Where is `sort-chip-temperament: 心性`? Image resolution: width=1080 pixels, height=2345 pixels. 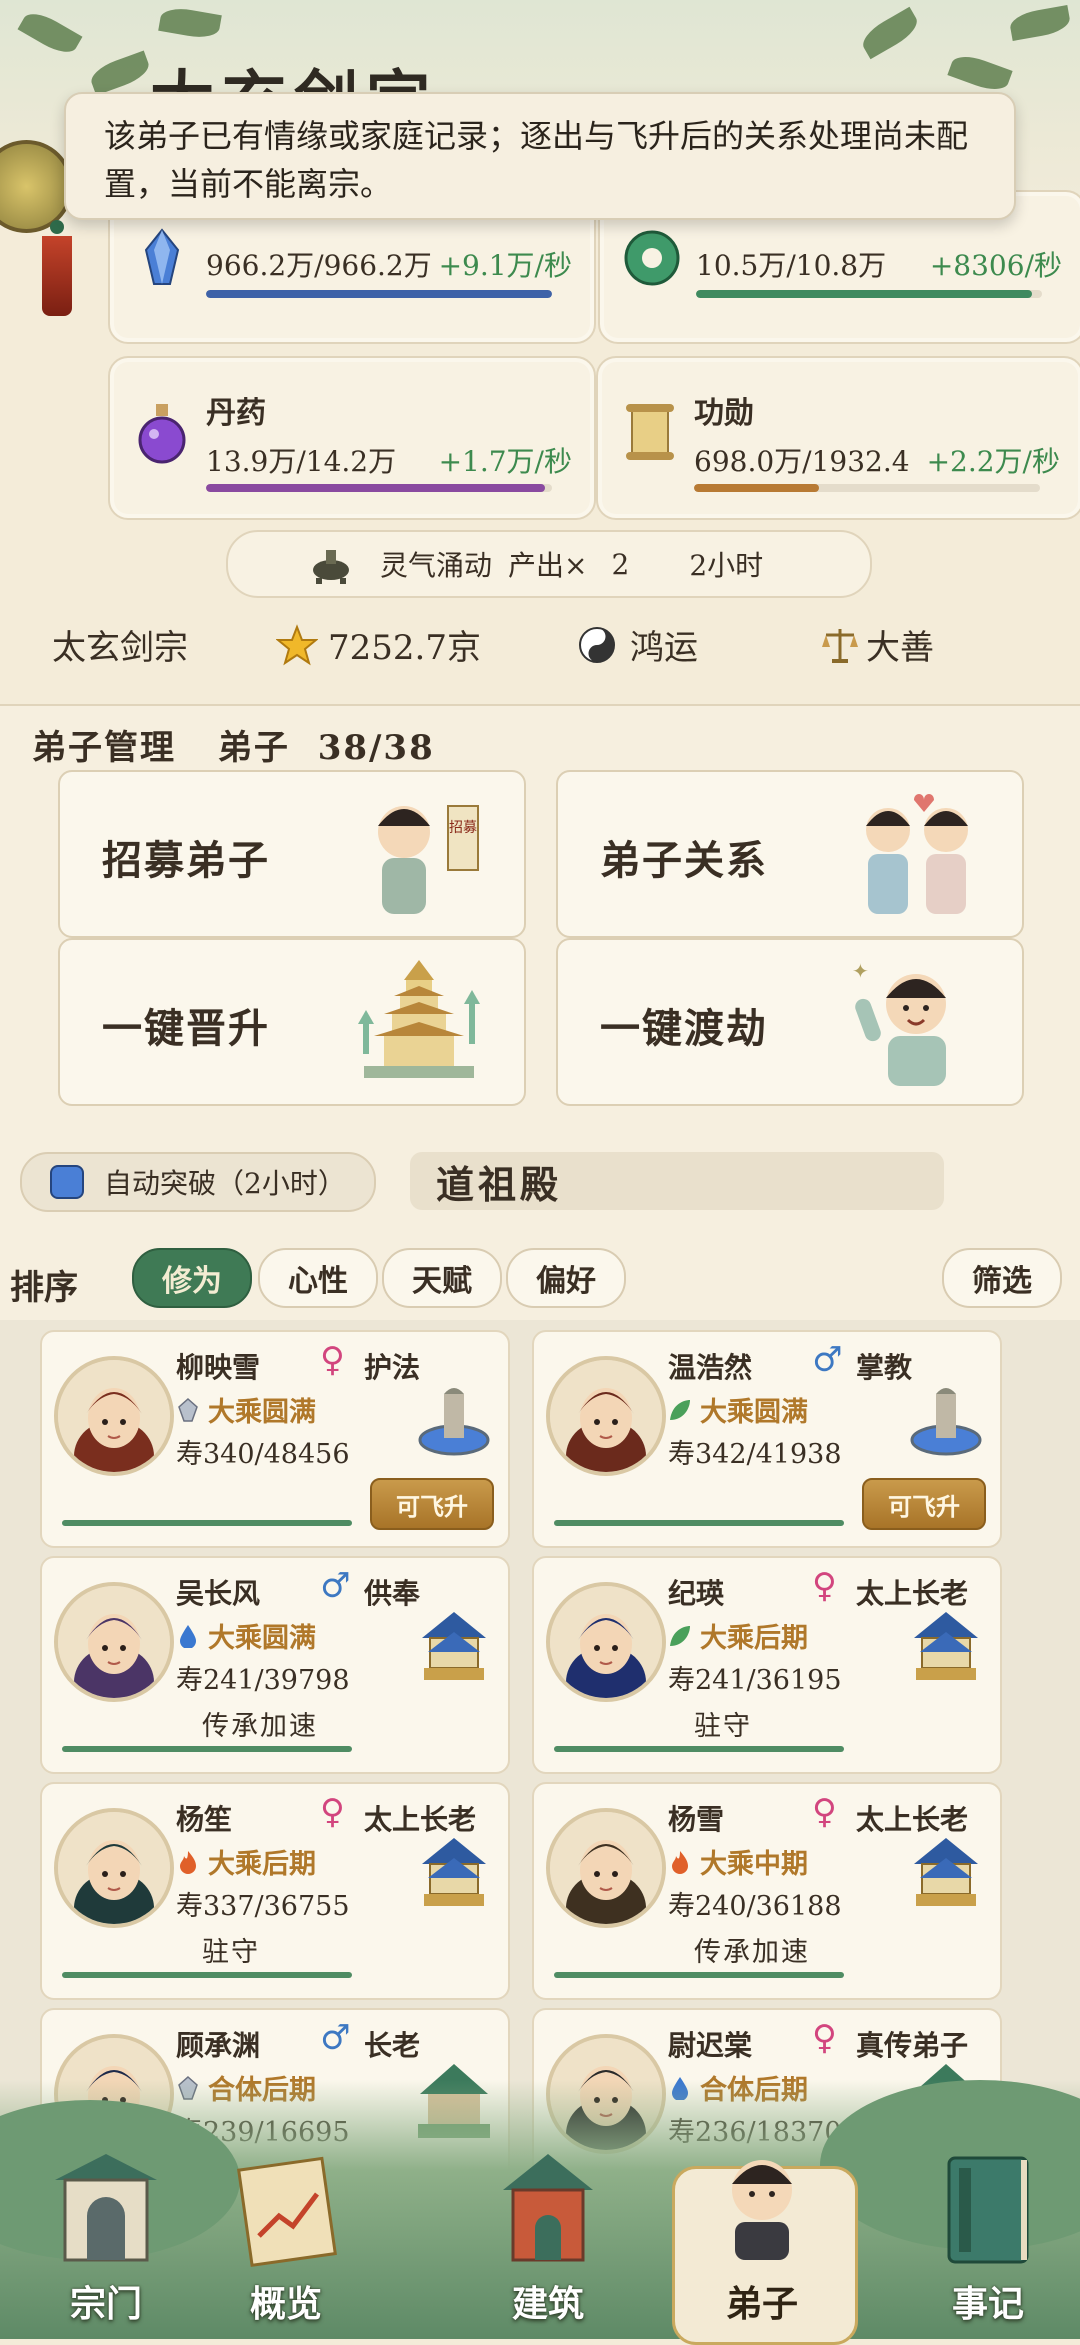
sort-chip-temperament: 心性 is located at coordinates (318, 1278).